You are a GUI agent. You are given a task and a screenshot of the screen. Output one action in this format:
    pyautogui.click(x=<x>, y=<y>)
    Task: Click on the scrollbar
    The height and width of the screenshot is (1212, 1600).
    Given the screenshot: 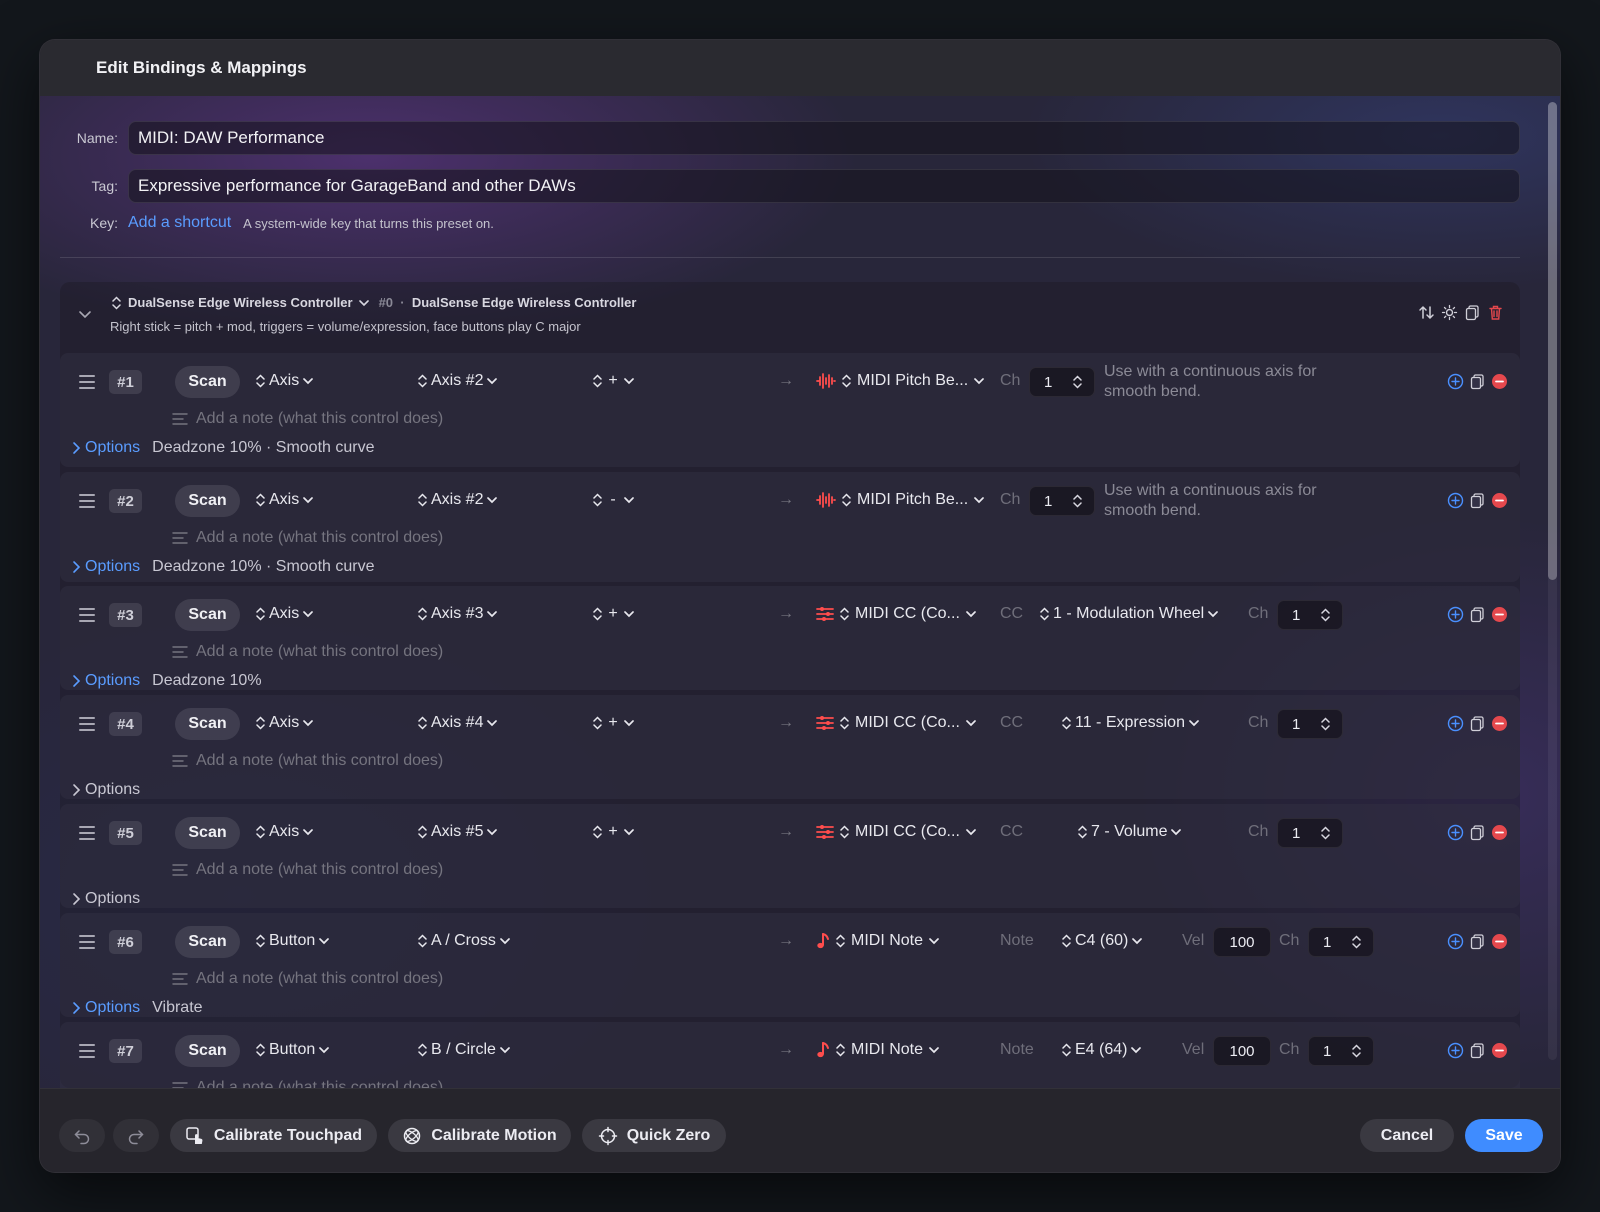 What is the action you would take?
    pyautogui.click(x=1552, y=581)
    